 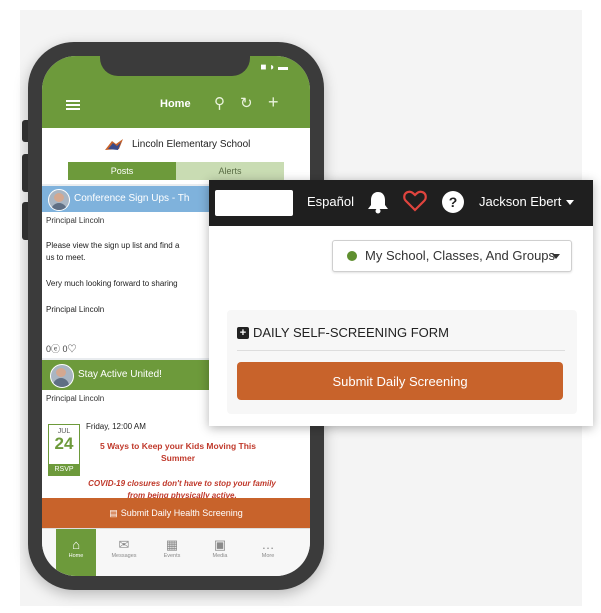 I want to click on status-icons: ■ ◗ ▬, so click(x=274, y=67).